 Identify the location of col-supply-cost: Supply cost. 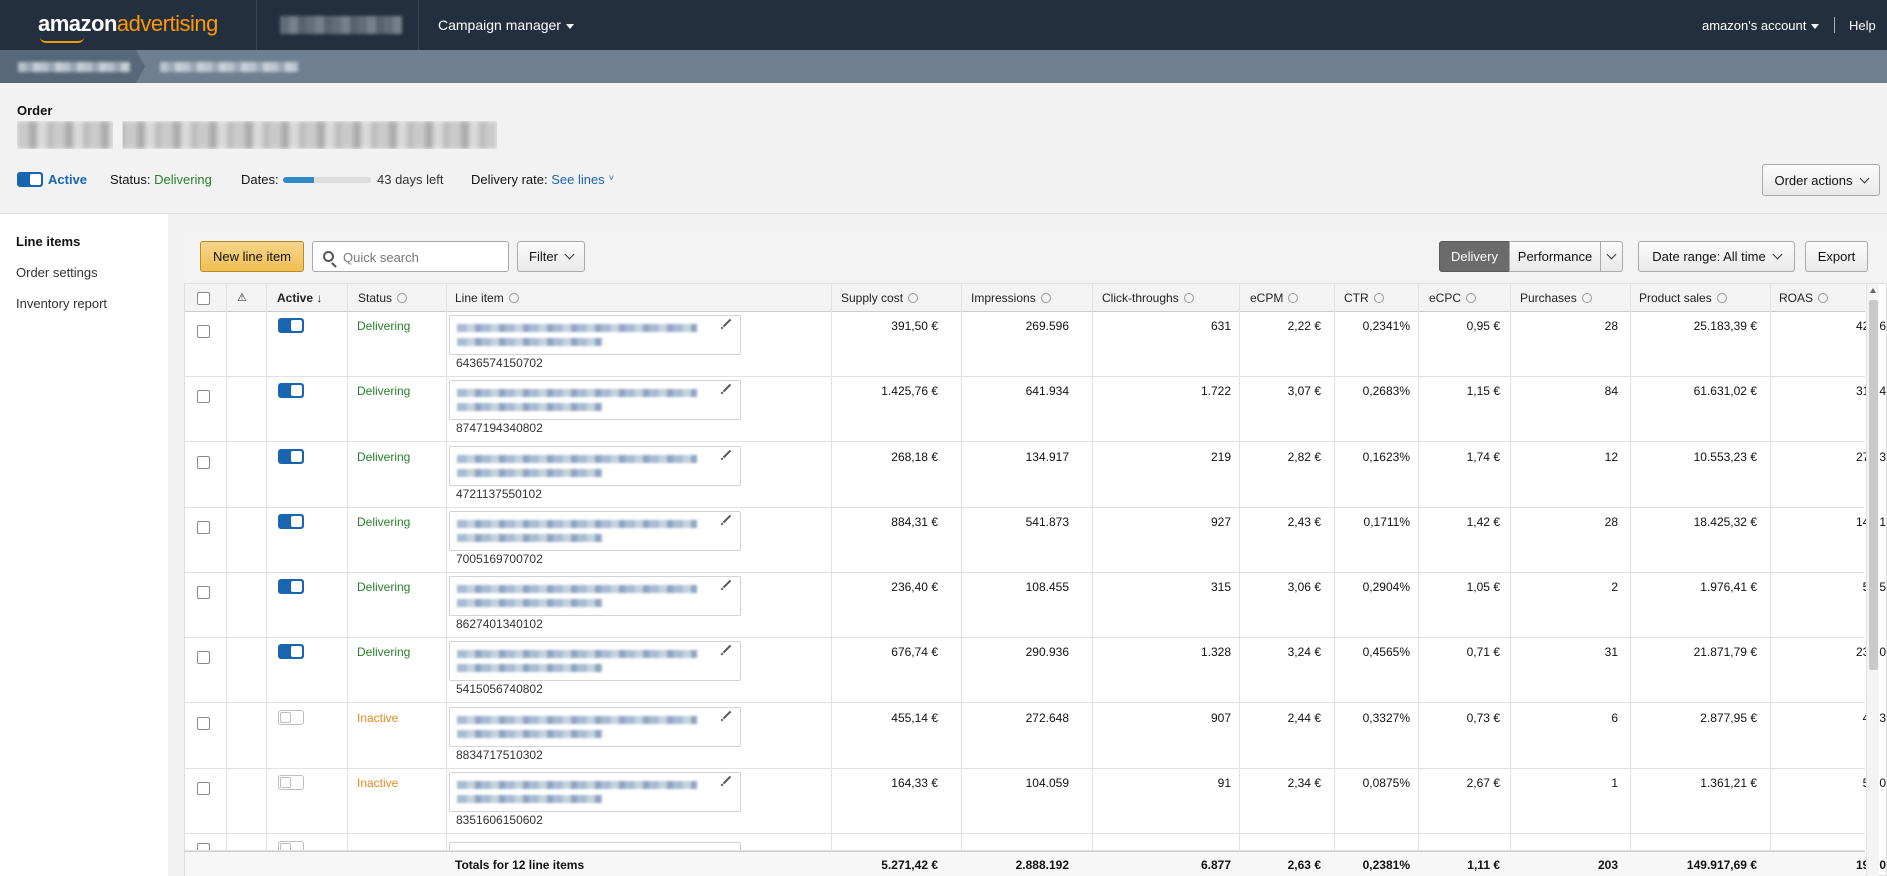
(880, 298).